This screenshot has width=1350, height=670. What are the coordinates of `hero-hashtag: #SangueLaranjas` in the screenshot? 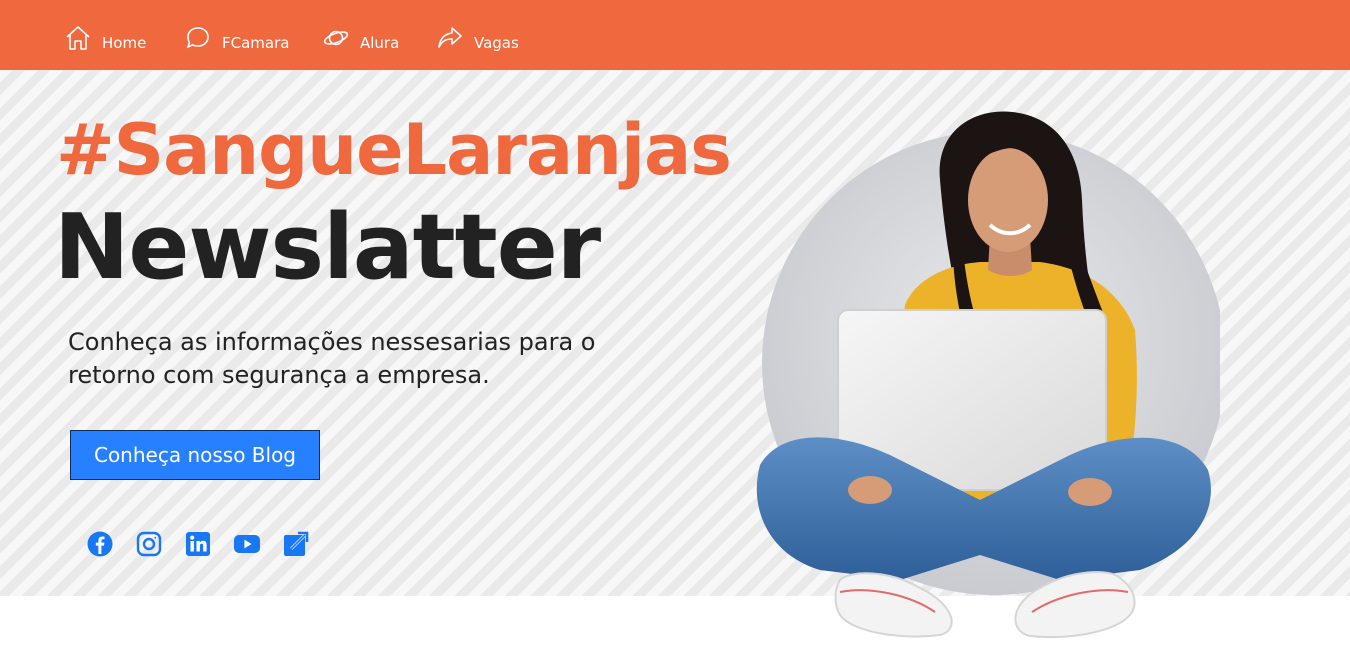 It's located at (394, 150).